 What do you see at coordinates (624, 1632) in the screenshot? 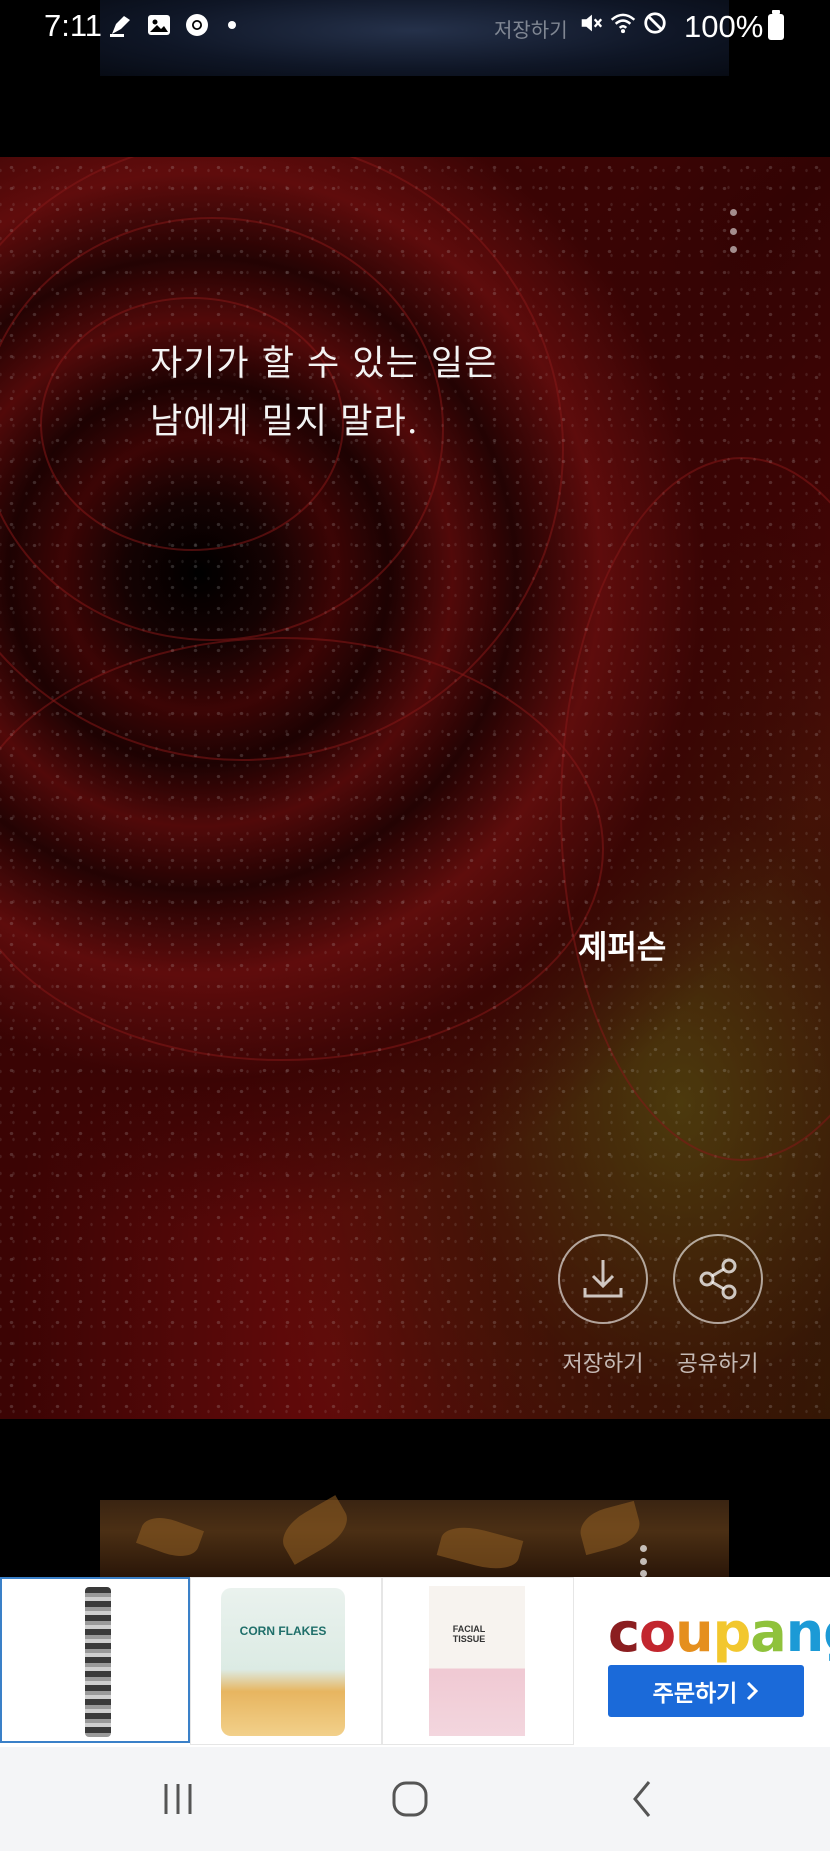
I see `coupang-logo-letter: c` at bounding box center [624, 1632].